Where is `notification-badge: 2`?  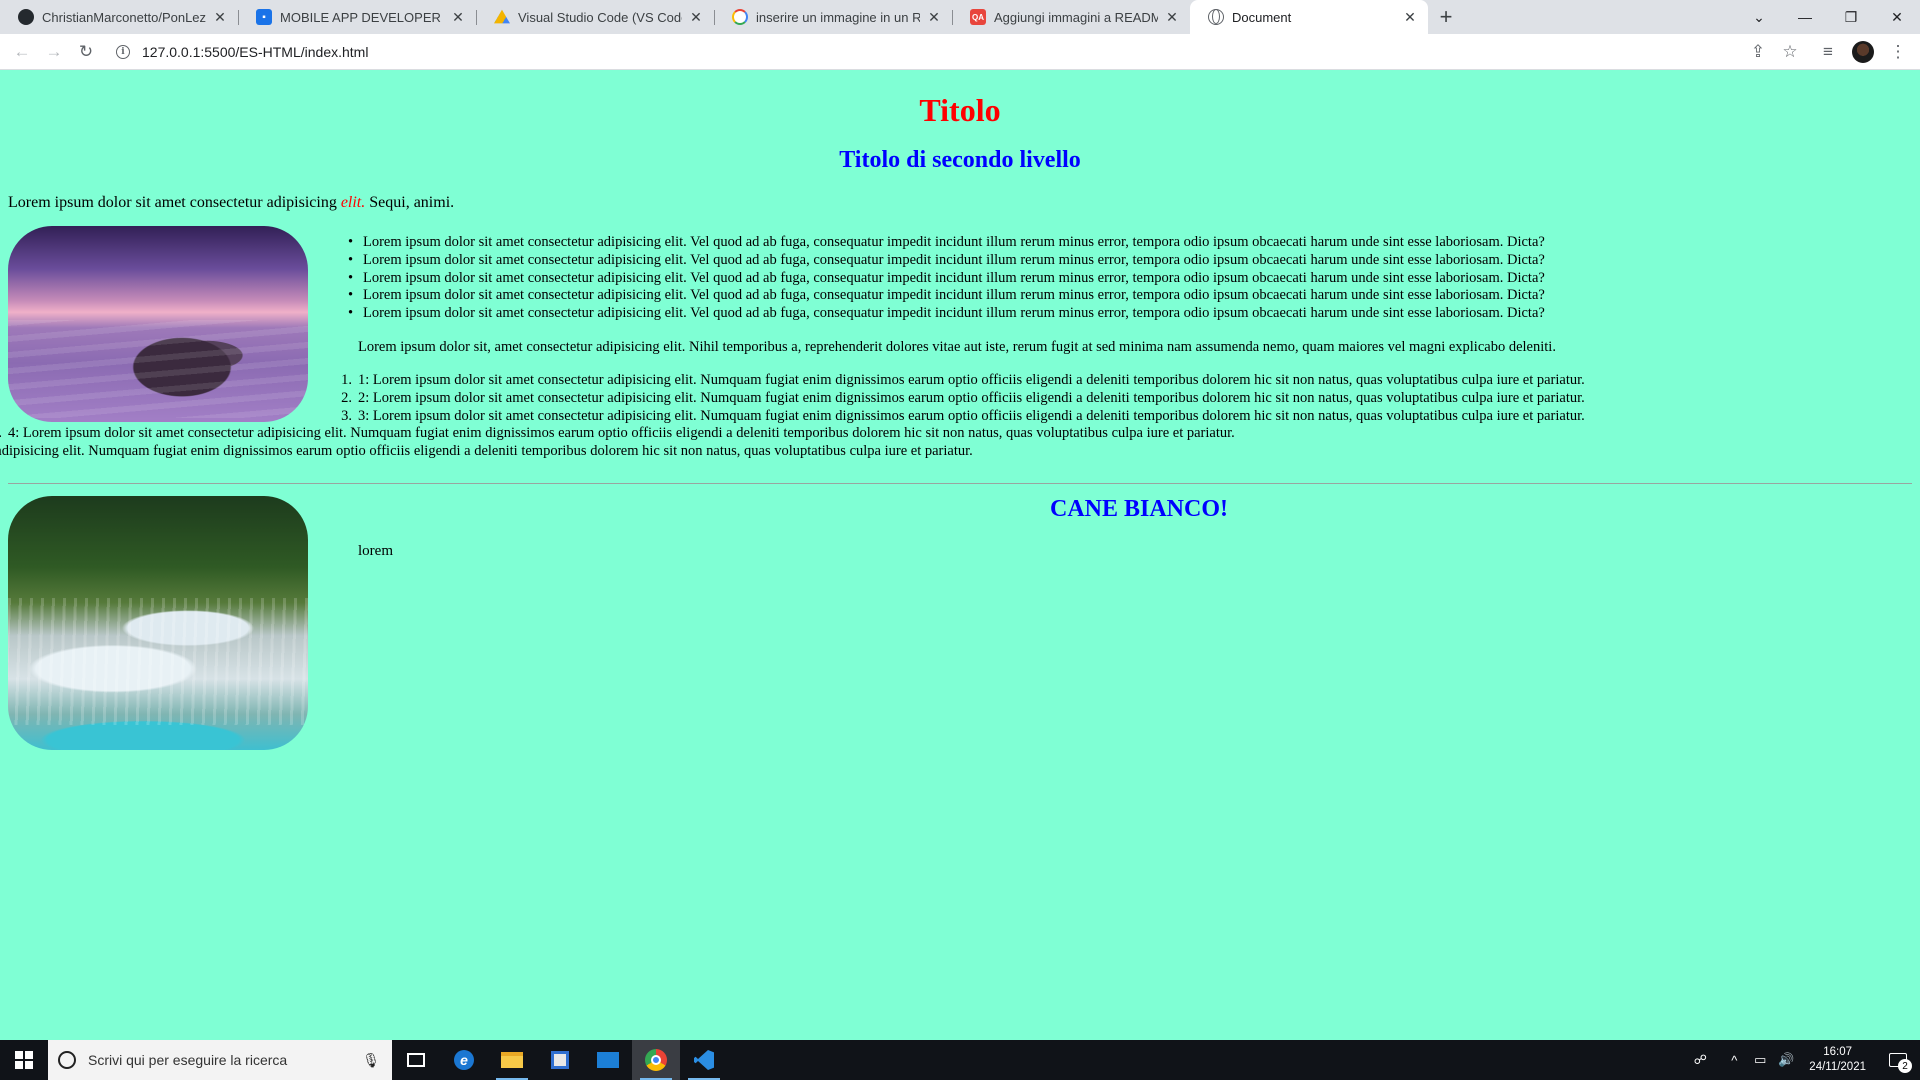
notification-badge: 2 is located at coordinates (1905, 1066).